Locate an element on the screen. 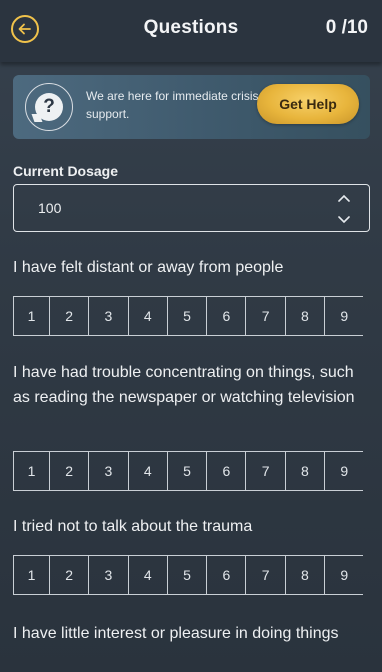  chevron-down-icon is located at coordinates (344, 220).